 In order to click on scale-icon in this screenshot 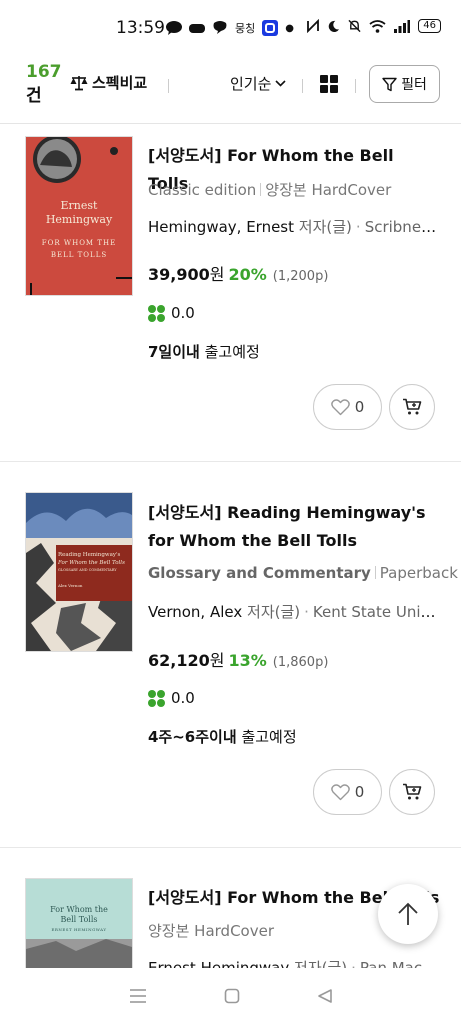, I will do `click(79, 82)`.